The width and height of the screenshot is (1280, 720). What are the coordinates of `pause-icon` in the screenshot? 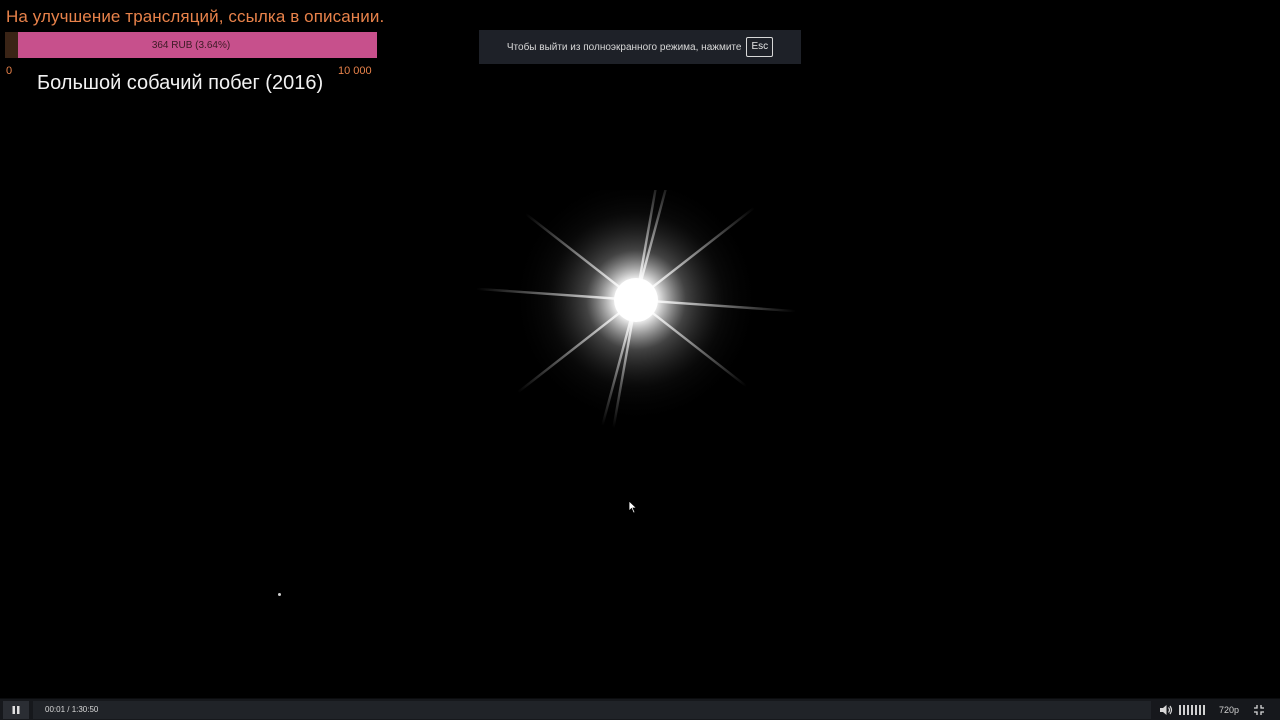 It's located at (16, 709).